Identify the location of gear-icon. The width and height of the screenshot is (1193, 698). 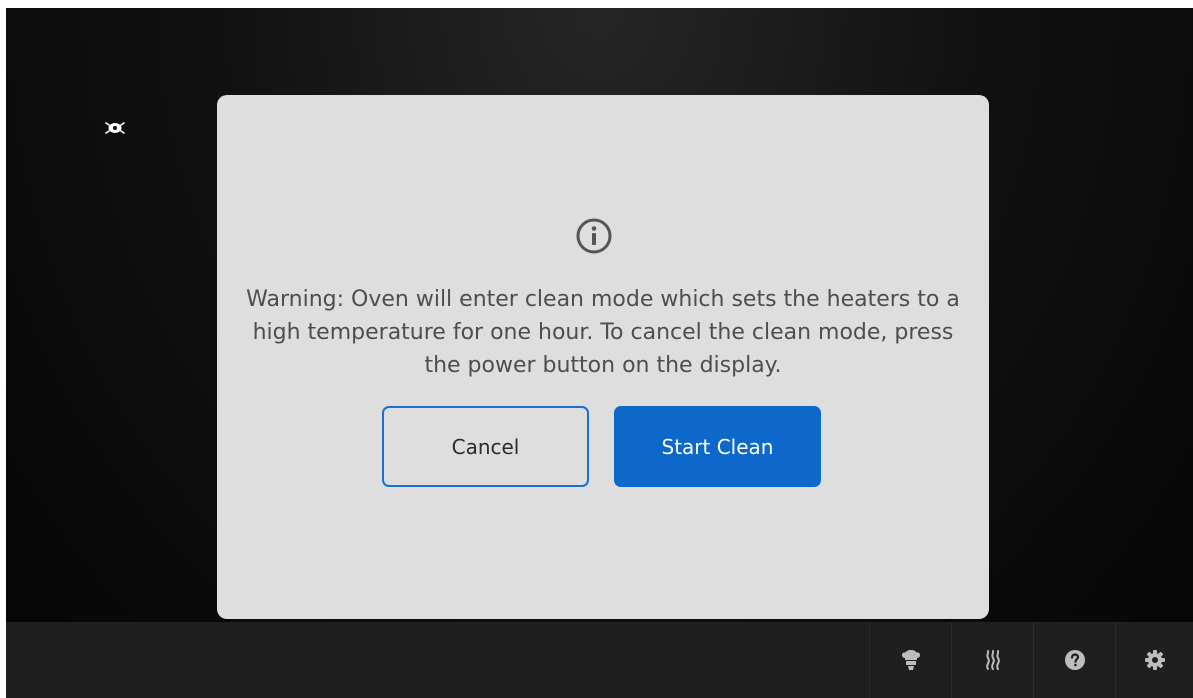
(1155, 660).